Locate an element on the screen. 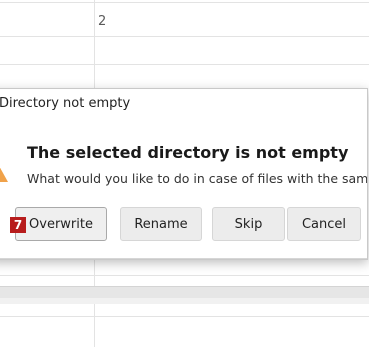  overwrite-button: Overwrite is located at coordinates (61, 224).